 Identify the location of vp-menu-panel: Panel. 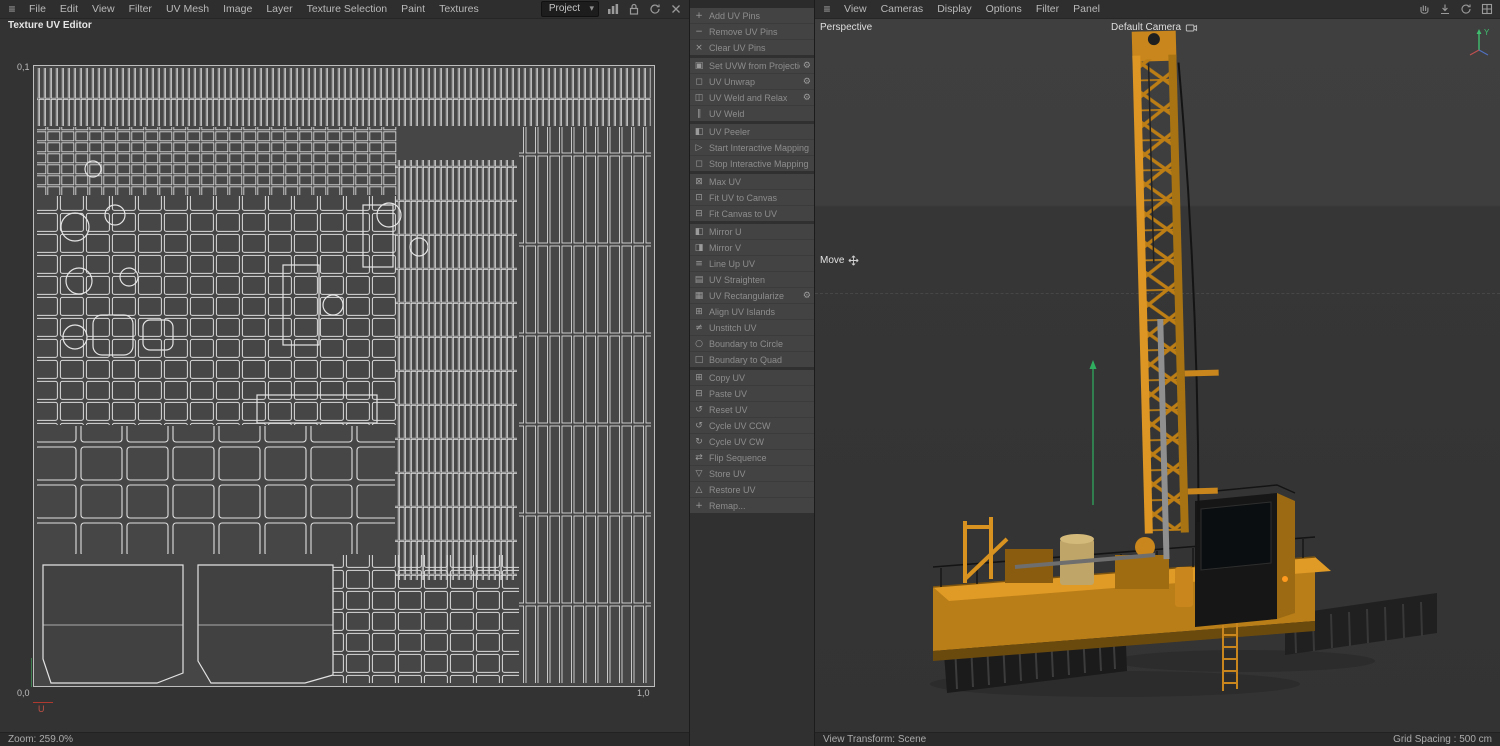
(1086, 9).